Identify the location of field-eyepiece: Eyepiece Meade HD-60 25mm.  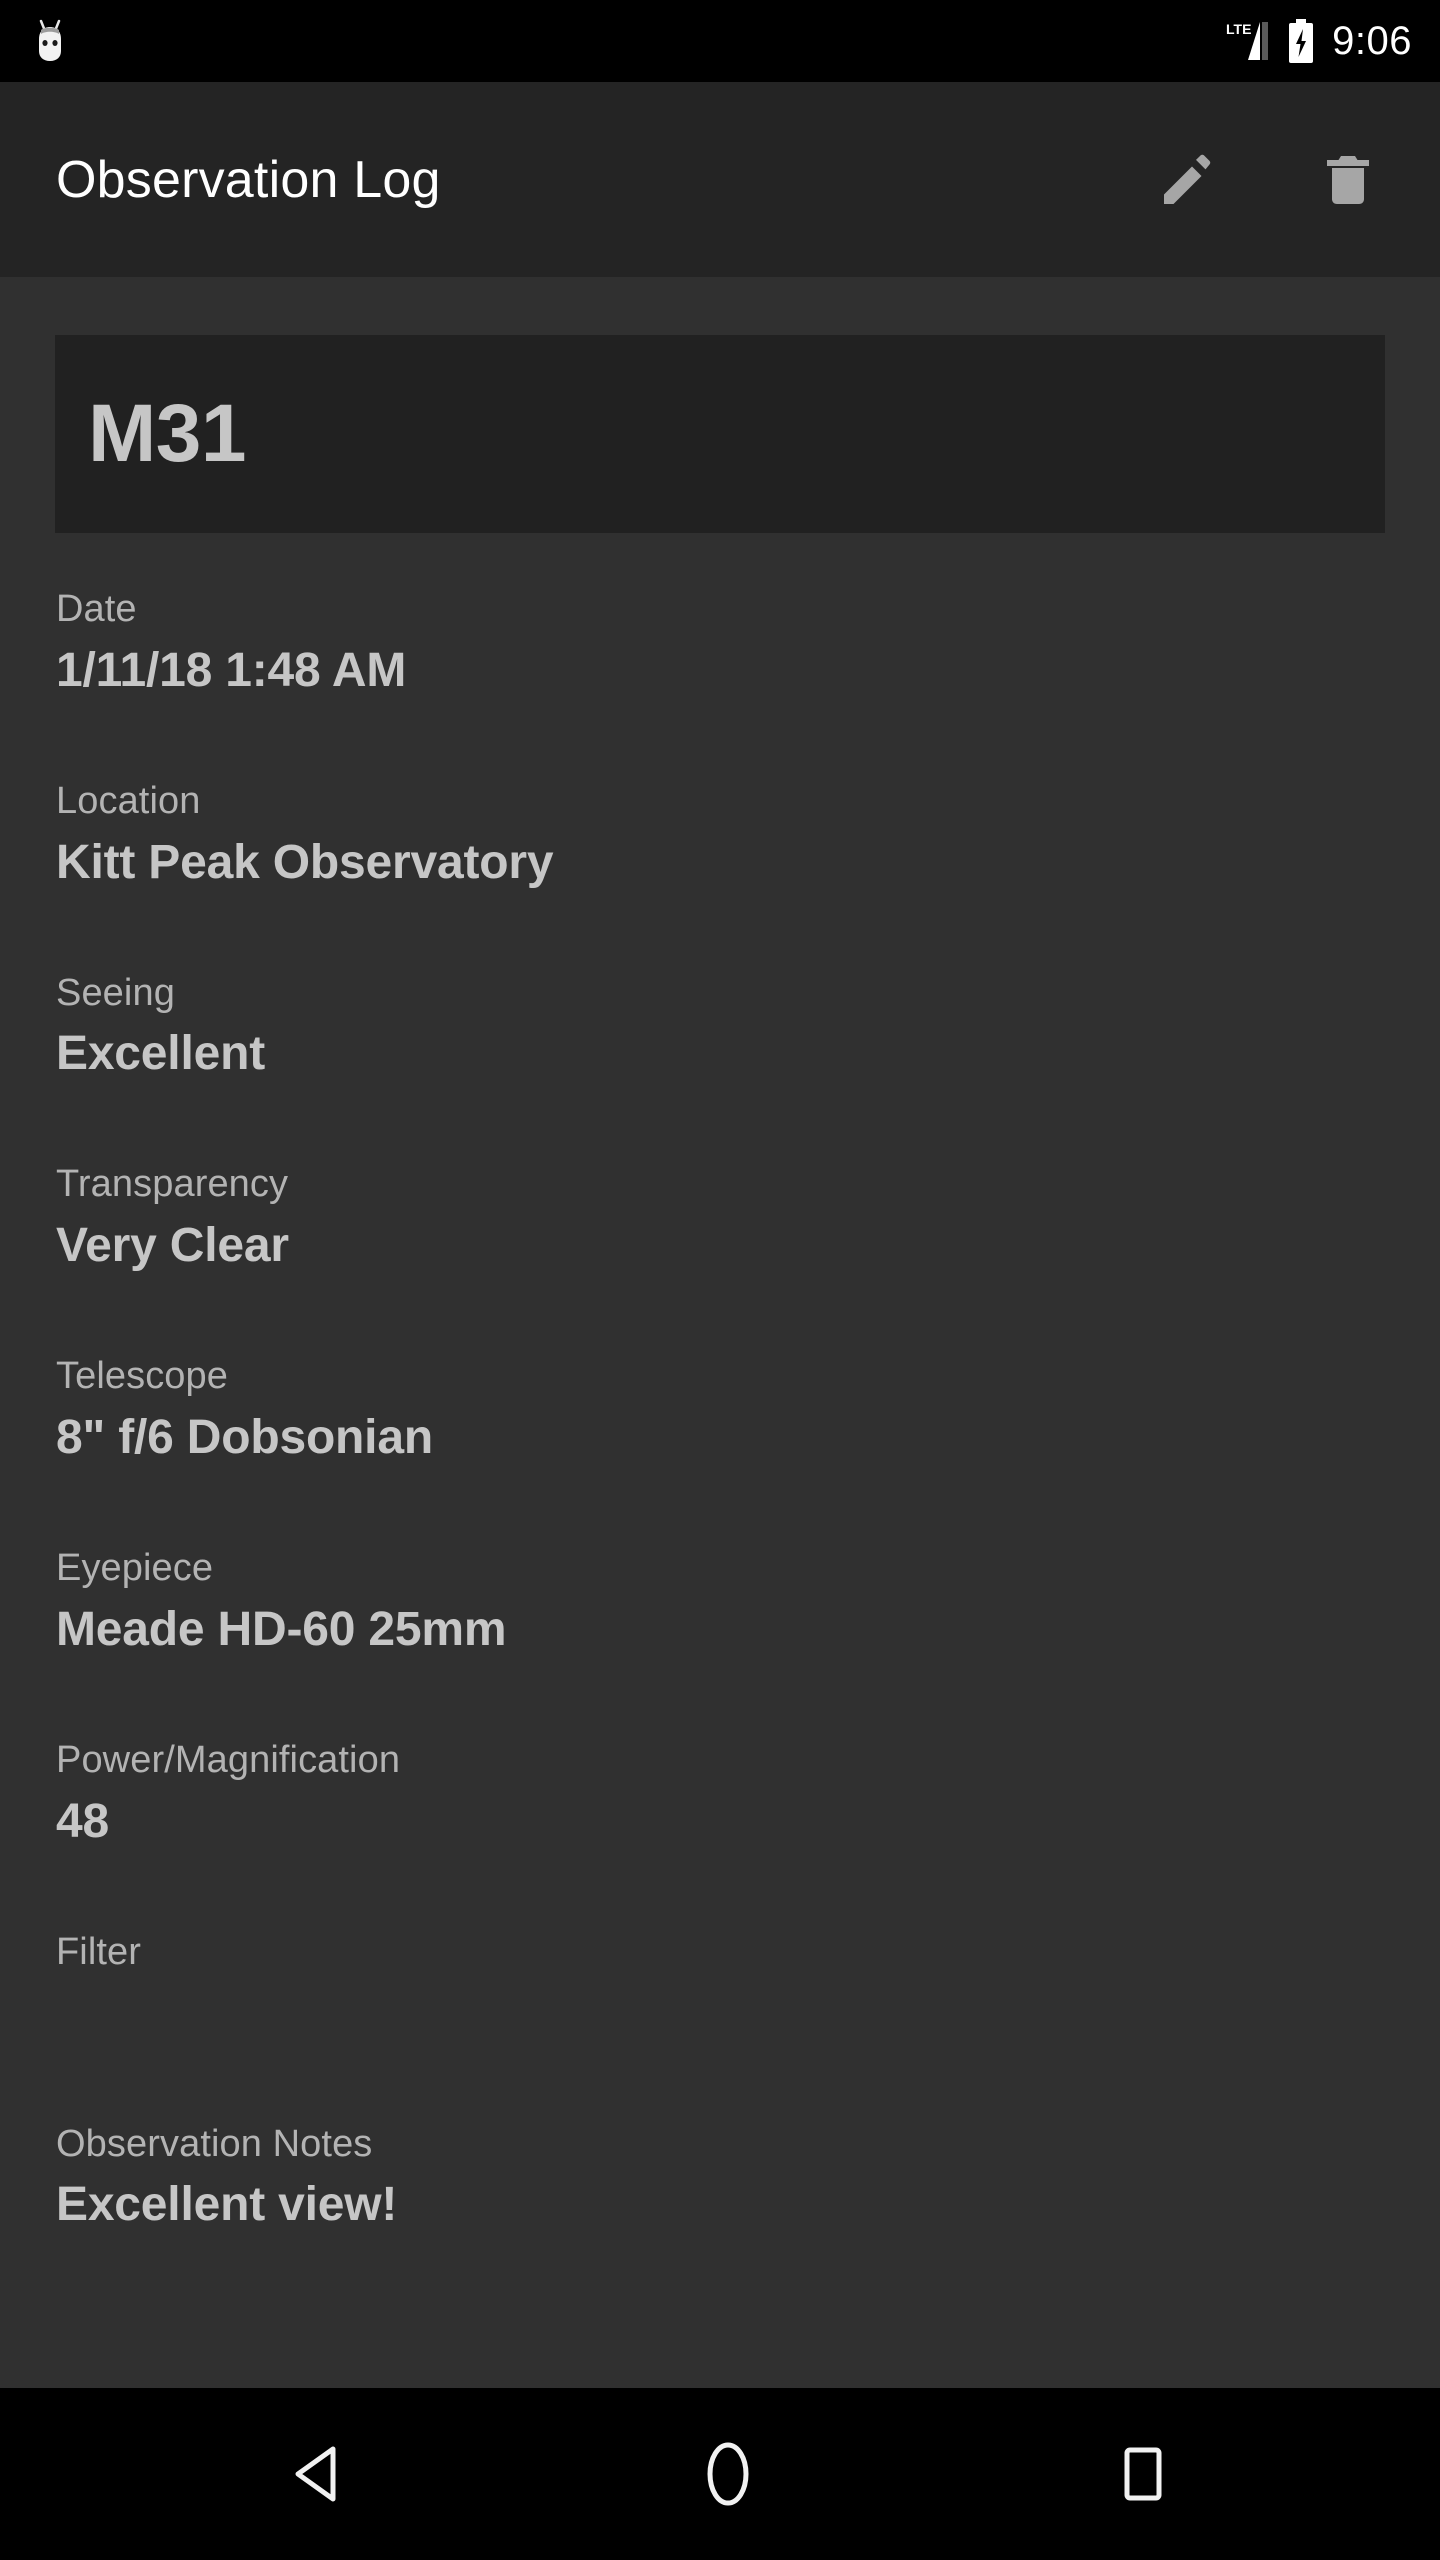
(721, 1602).